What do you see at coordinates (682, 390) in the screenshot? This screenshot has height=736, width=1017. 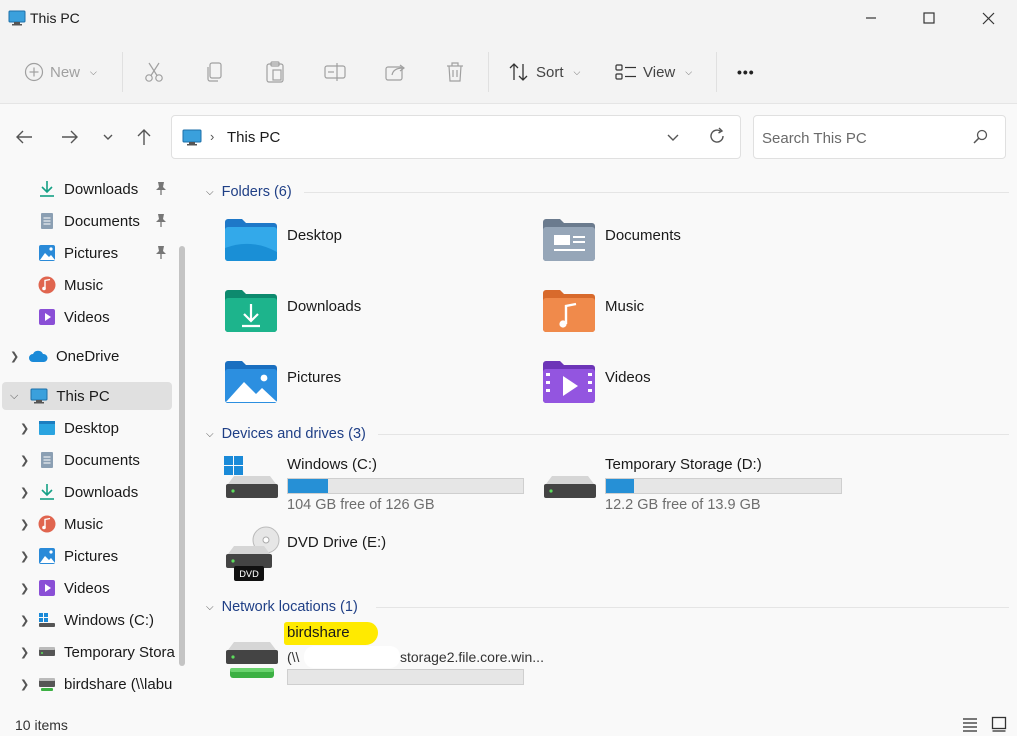 I see `folder-videos: Videos` at bounding box center [682, 390].